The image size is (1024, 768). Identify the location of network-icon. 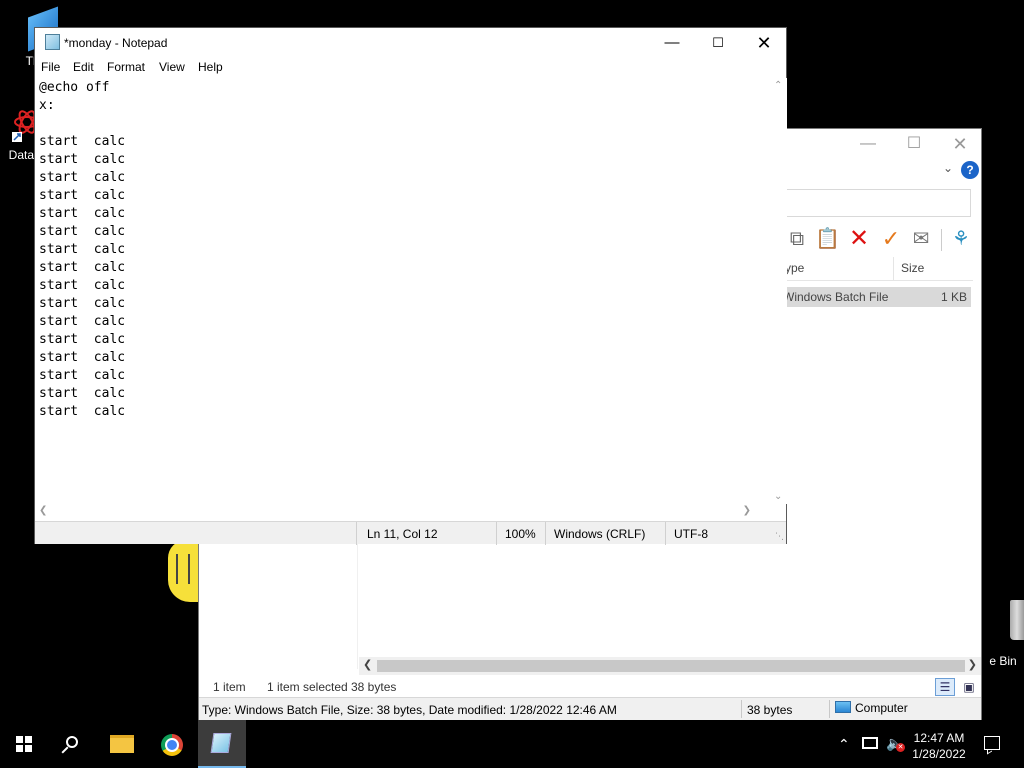
(870, 743).